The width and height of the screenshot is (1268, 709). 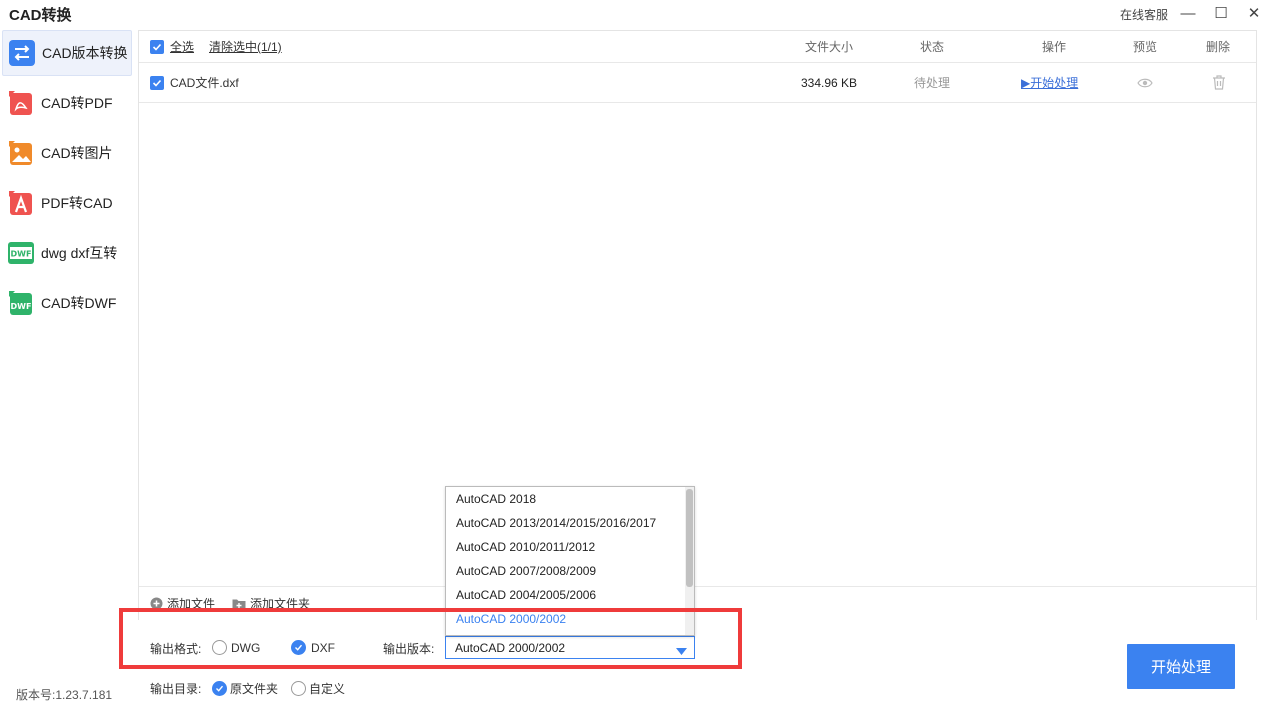 I want to click on file-size: 334.96 KB, so click(x=829, y=82).